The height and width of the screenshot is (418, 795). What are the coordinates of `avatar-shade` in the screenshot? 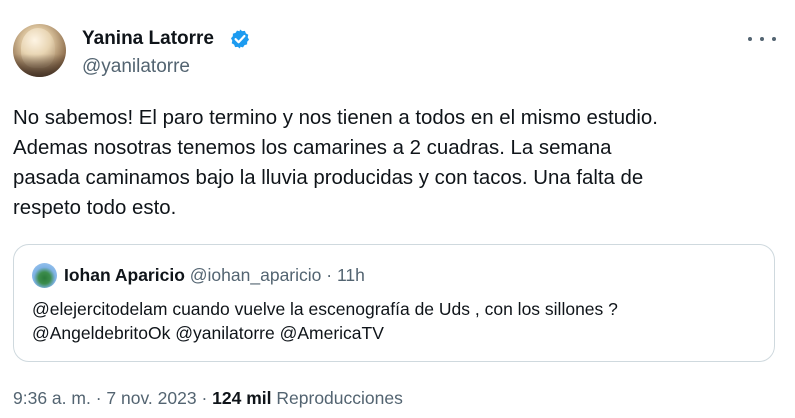 It's located at (39, 65).